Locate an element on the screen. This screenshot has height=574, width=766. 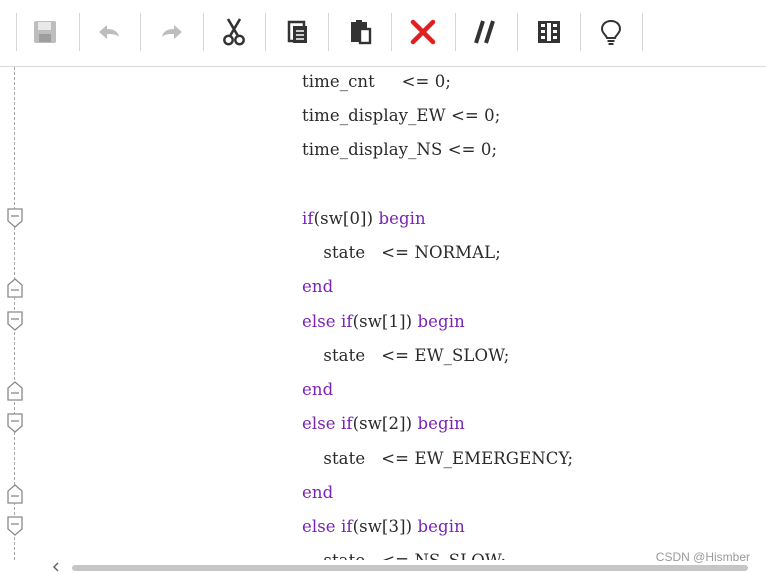
column-icon is located at coordinates (549, 32).